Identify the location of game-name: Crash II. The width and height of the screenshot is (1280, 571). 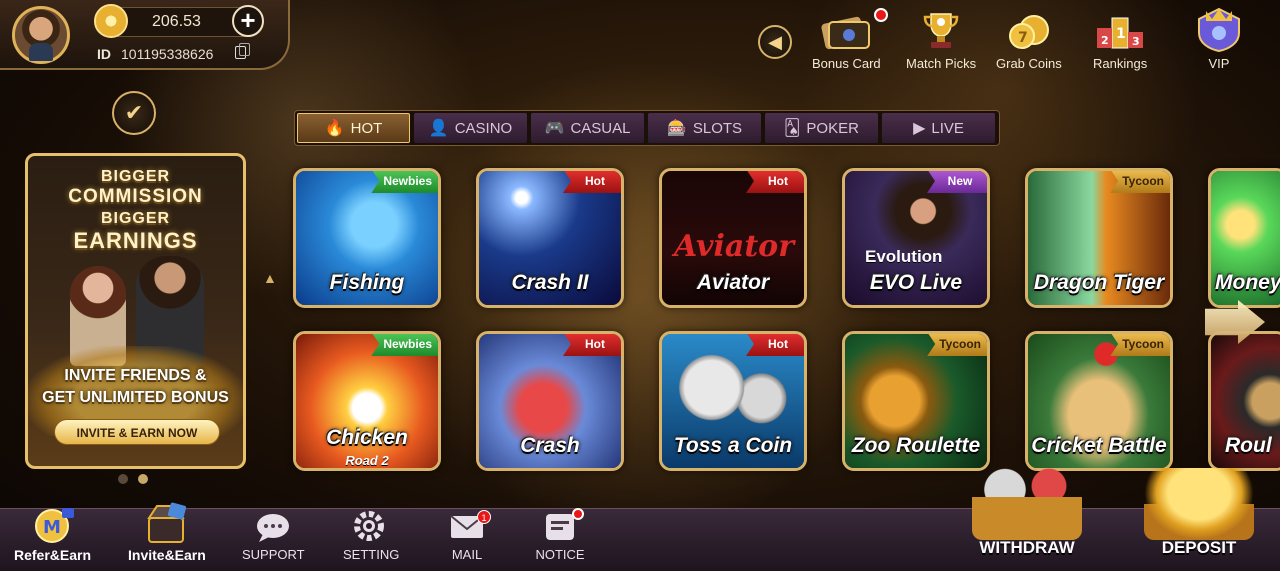
(550, 282).